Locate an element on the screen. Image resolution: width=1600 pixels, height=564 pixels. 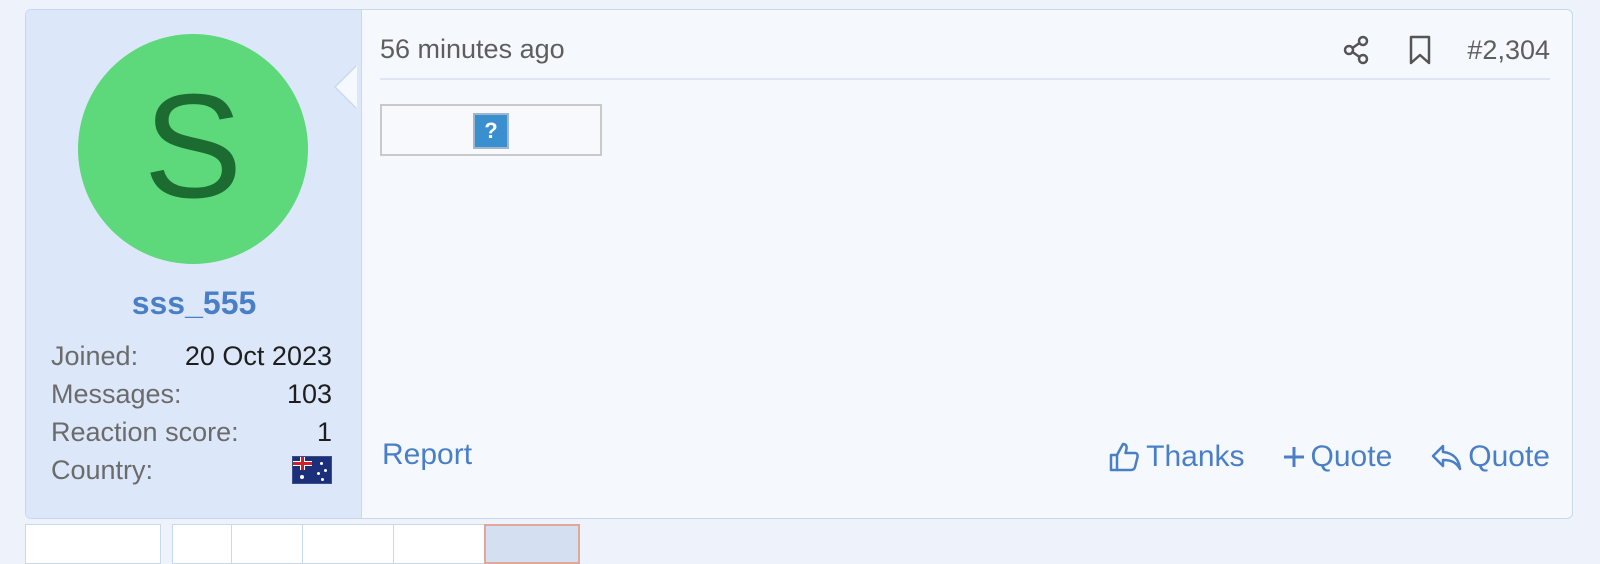
avatar: S is located at coordinates (193, 149).